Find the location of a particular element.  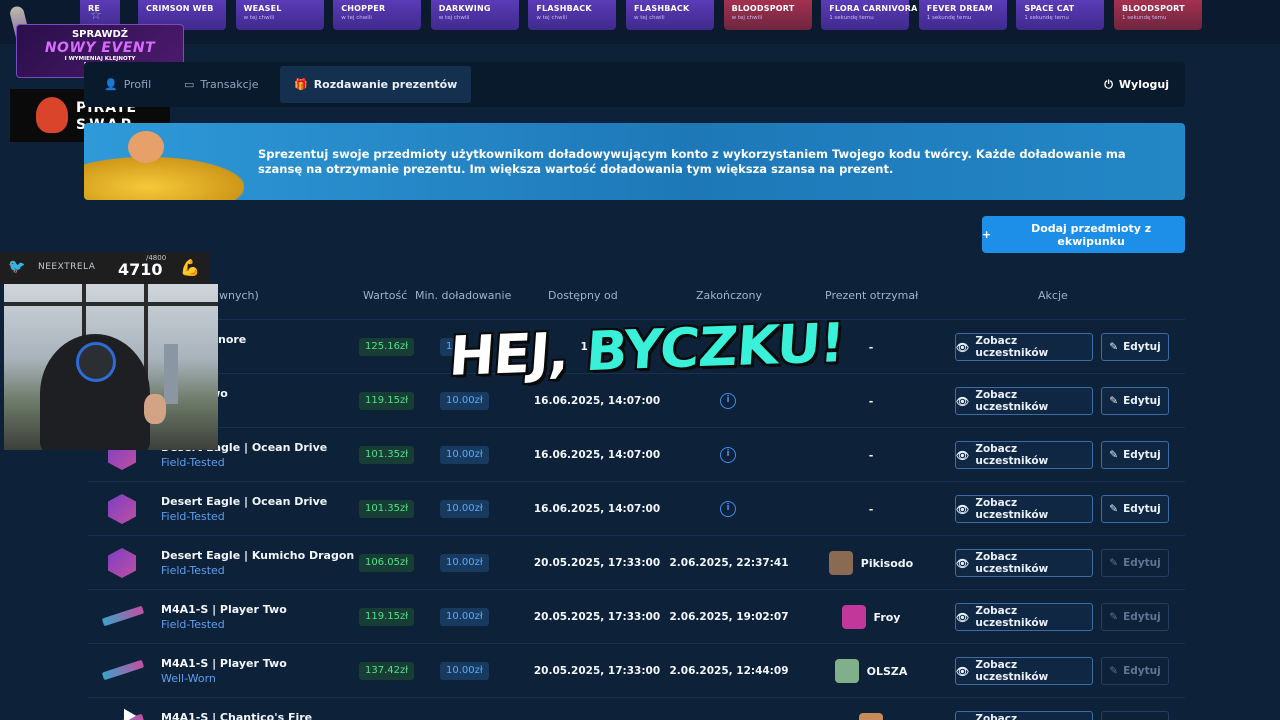

flexed-arm-icon: 💪 is located at coordinates (190, 267).